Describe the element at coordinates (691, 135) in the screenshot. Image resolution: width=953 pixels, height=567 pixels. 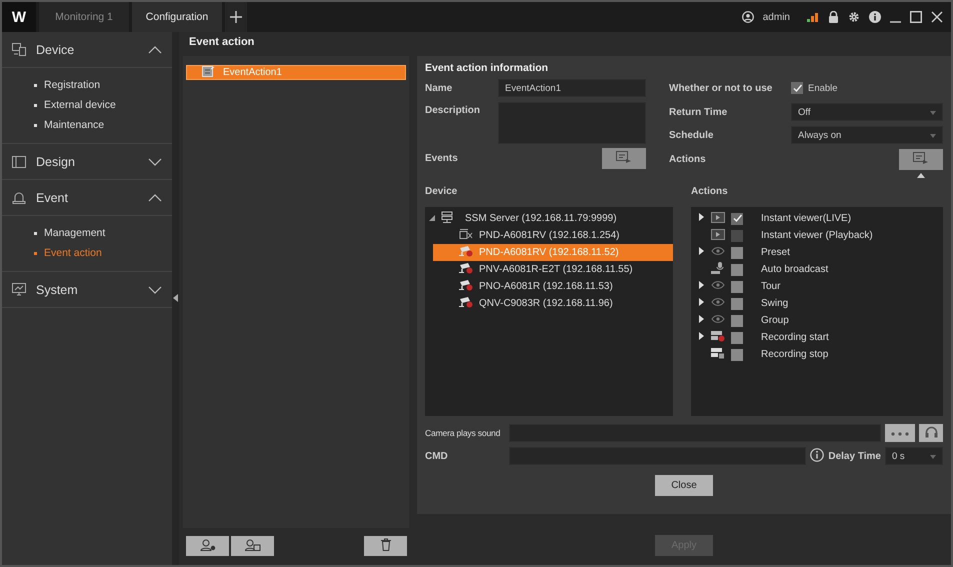
I see `field-label: Schedule` at that location.